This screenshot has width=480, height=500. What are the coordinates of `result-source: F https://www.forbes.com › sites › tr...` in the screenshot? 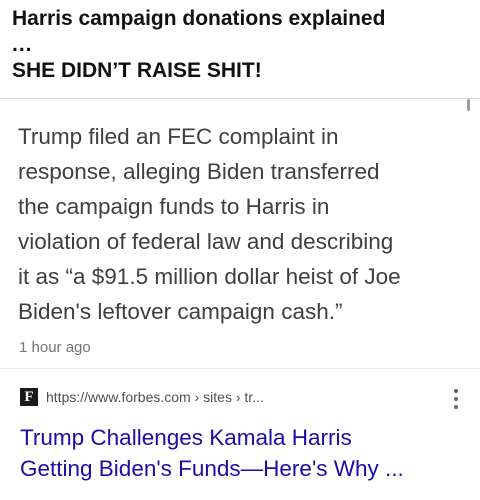 It's located at (240, 397).